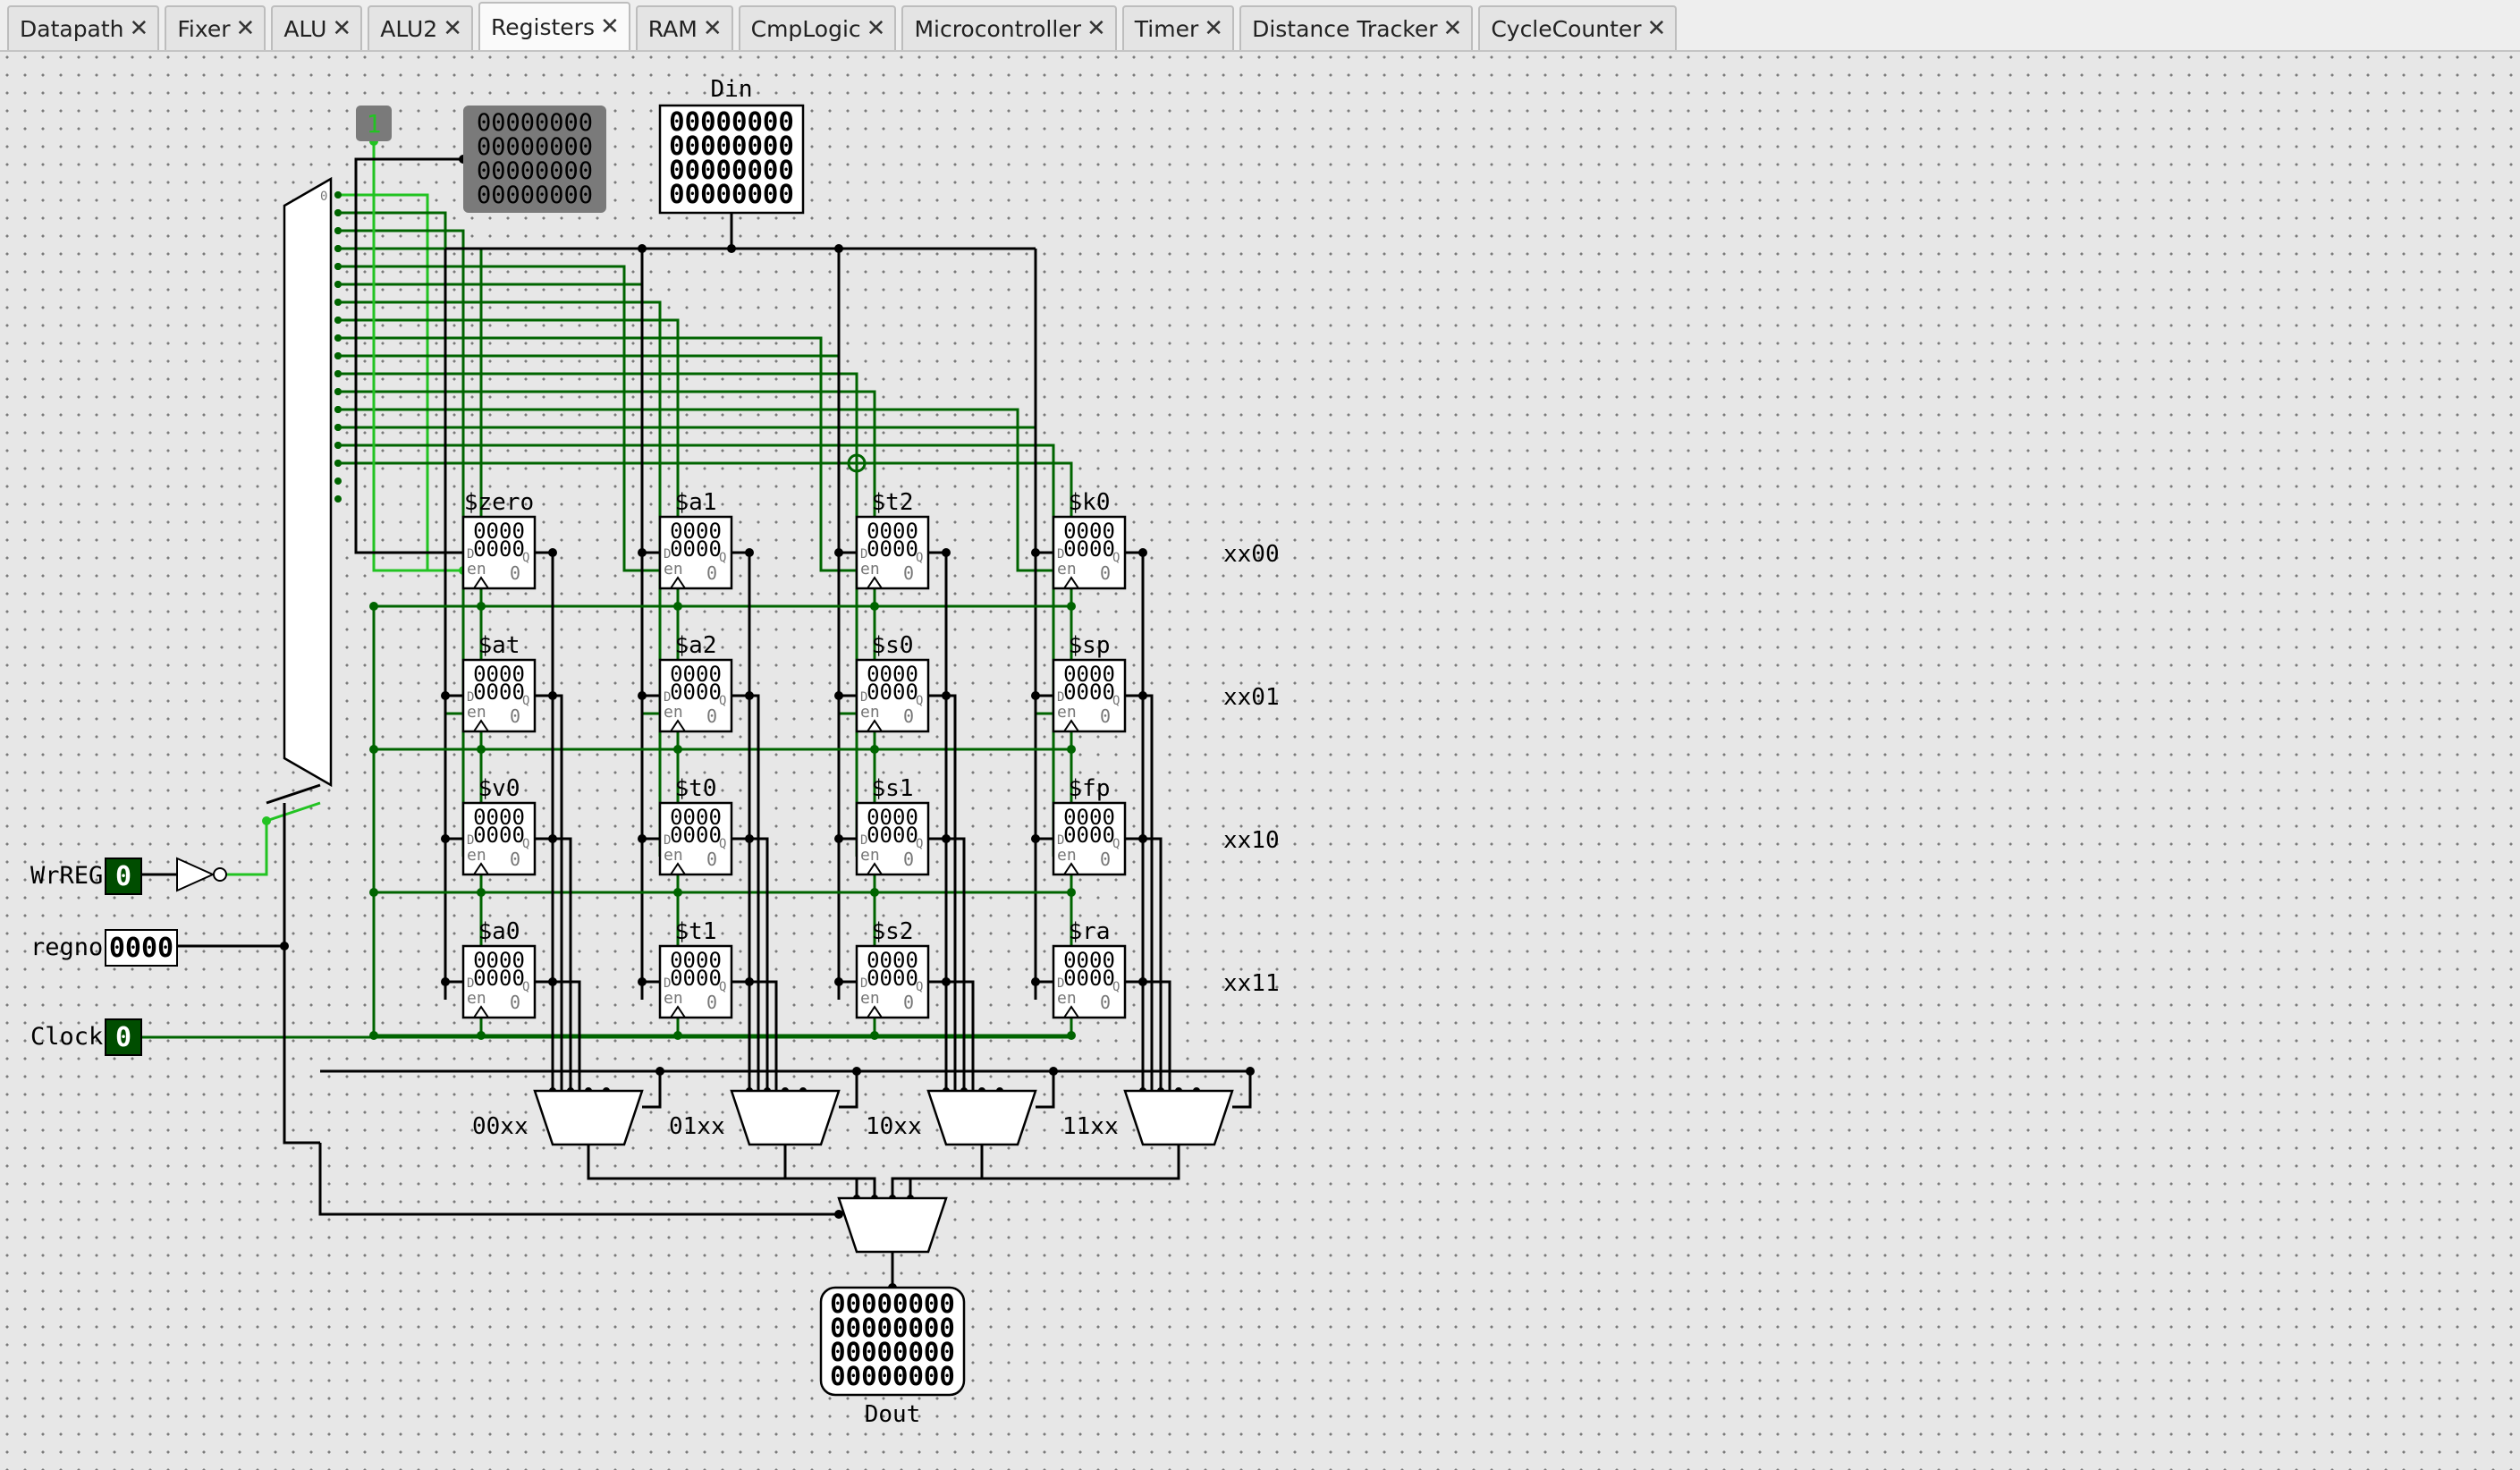 The width and height of the screenshot is (2520, 1470). Describe the element at coordinates (66, 876) in the screenshot. I see `wrreg-label: WrREG` at that location.